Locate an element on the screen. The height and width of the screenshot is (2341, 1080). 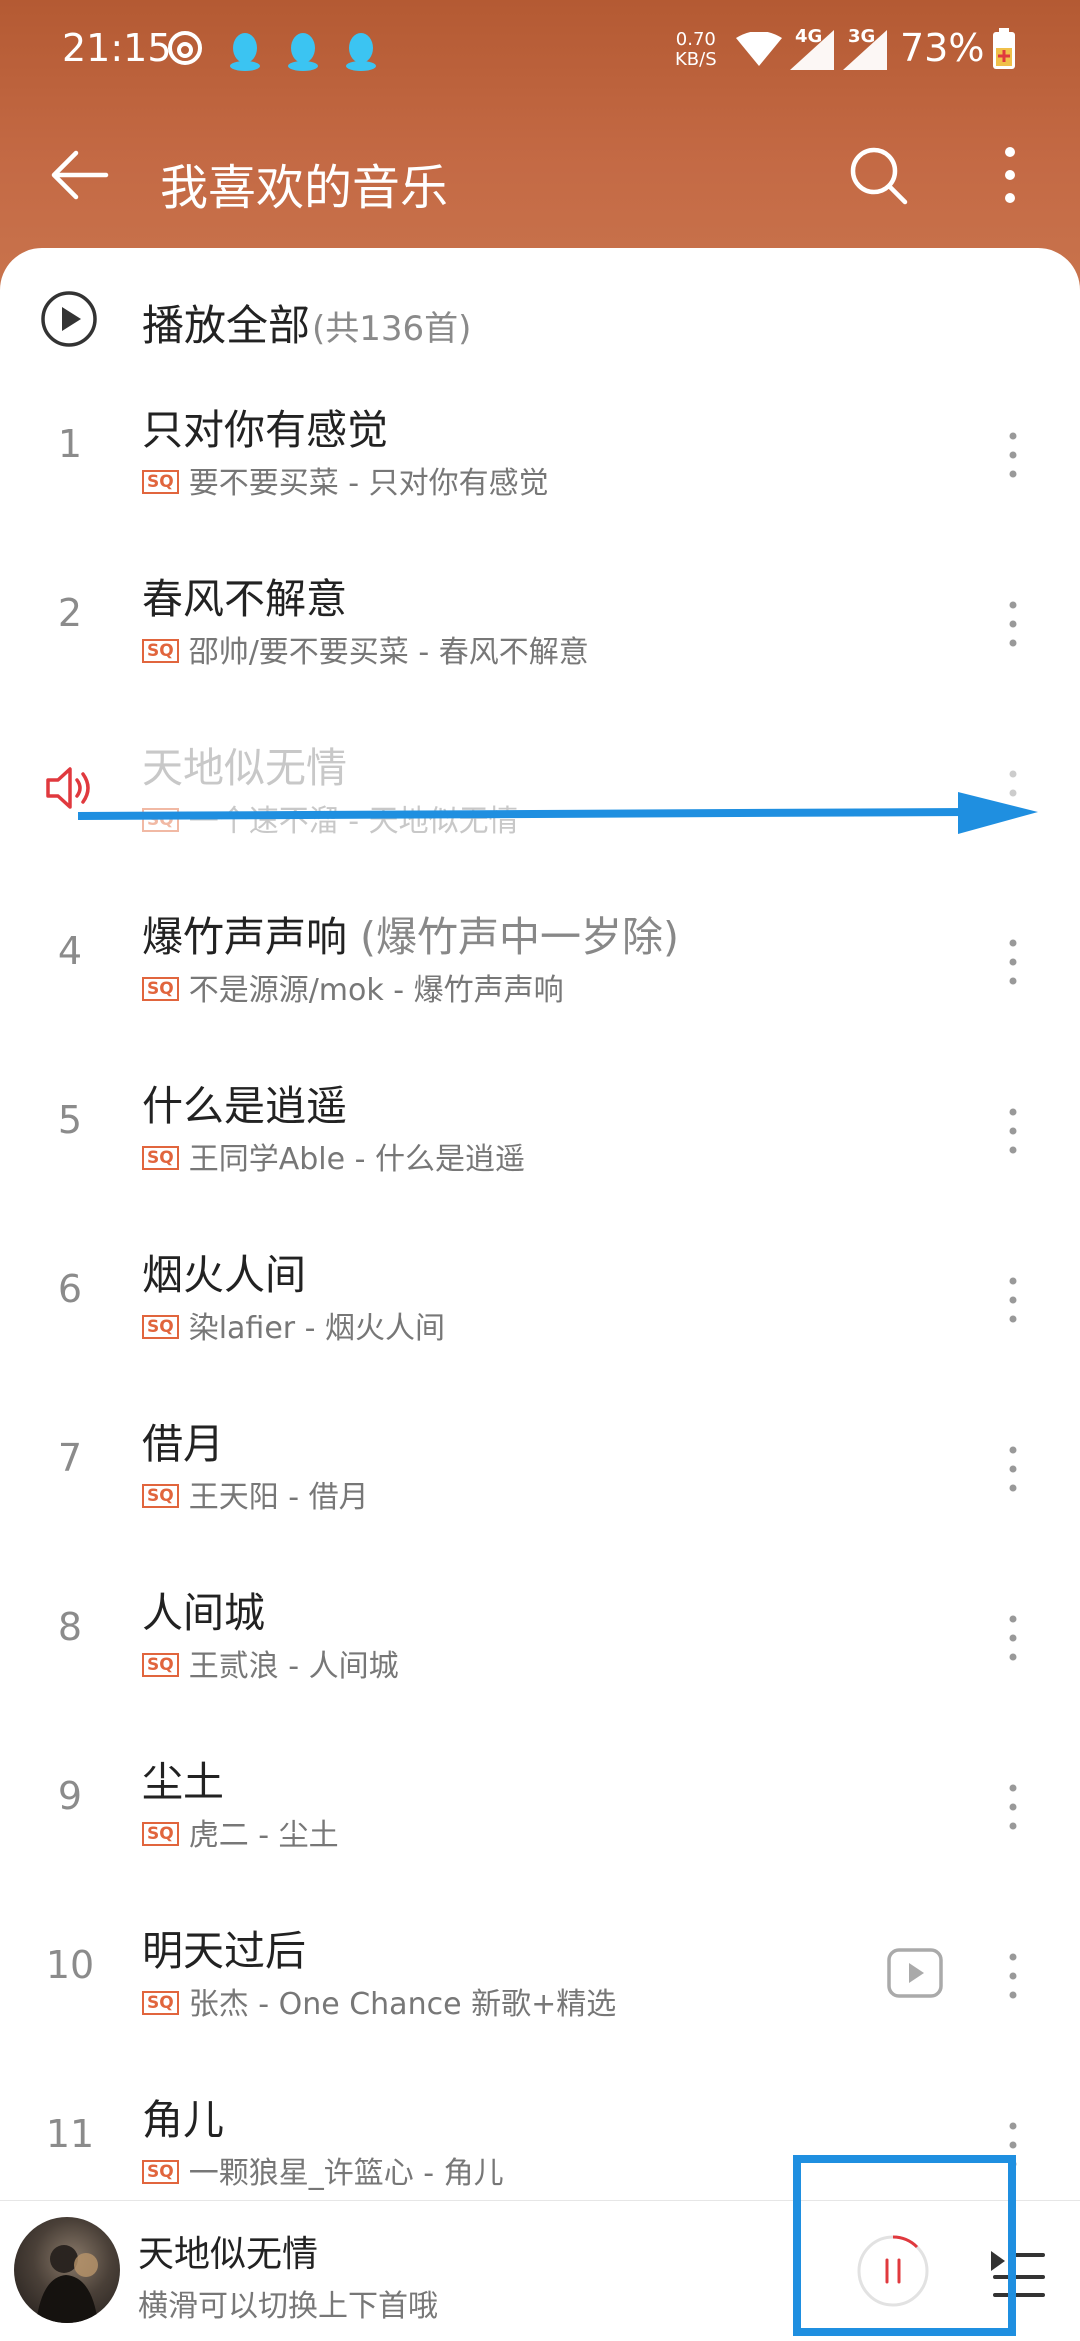
song-index: 11 is located at coordinates (70, 2134).